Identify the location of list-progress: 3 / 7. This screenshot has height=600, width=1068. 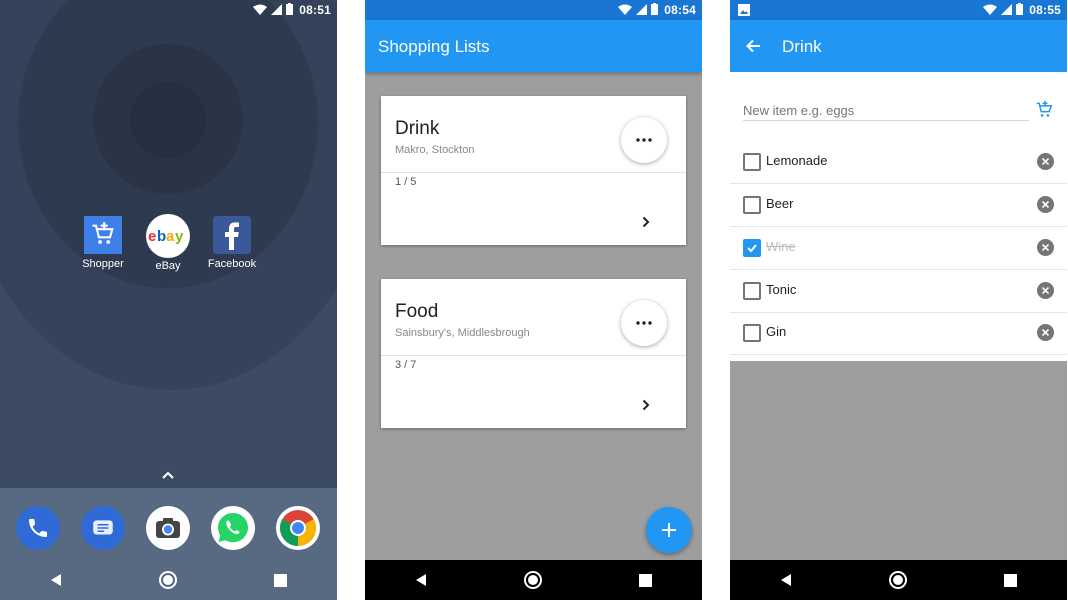
(406, 365).